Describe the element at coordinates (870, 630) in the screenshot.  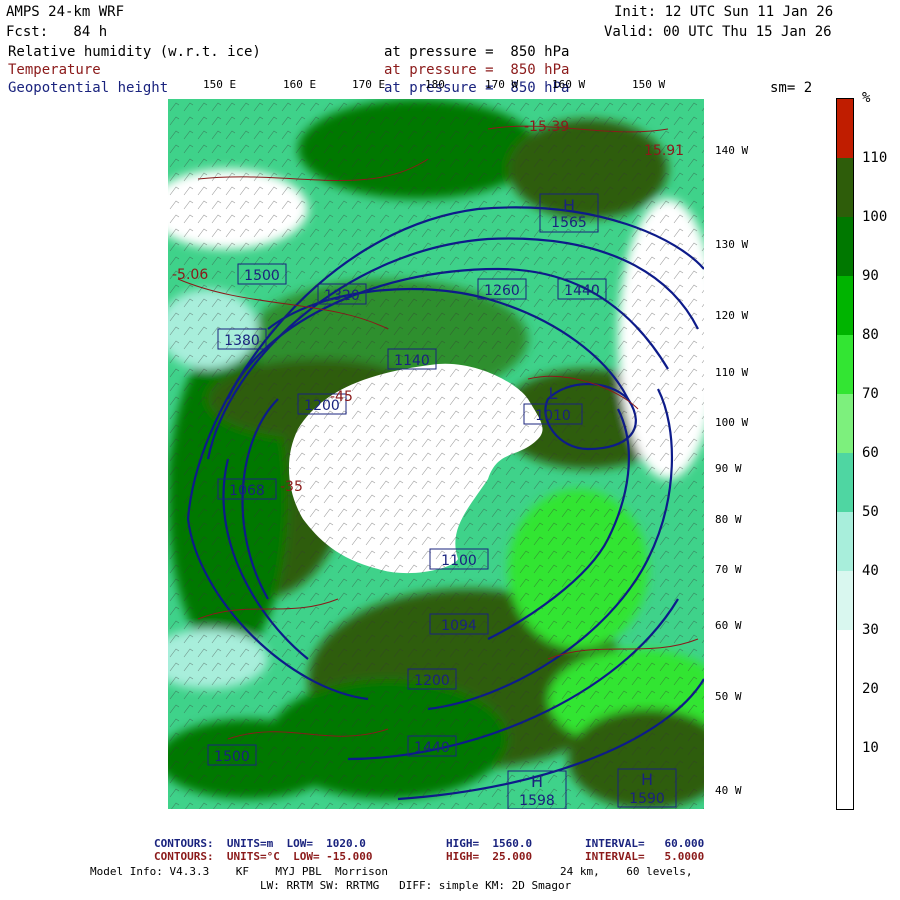
I see `colorbar-label: 30` at that location.